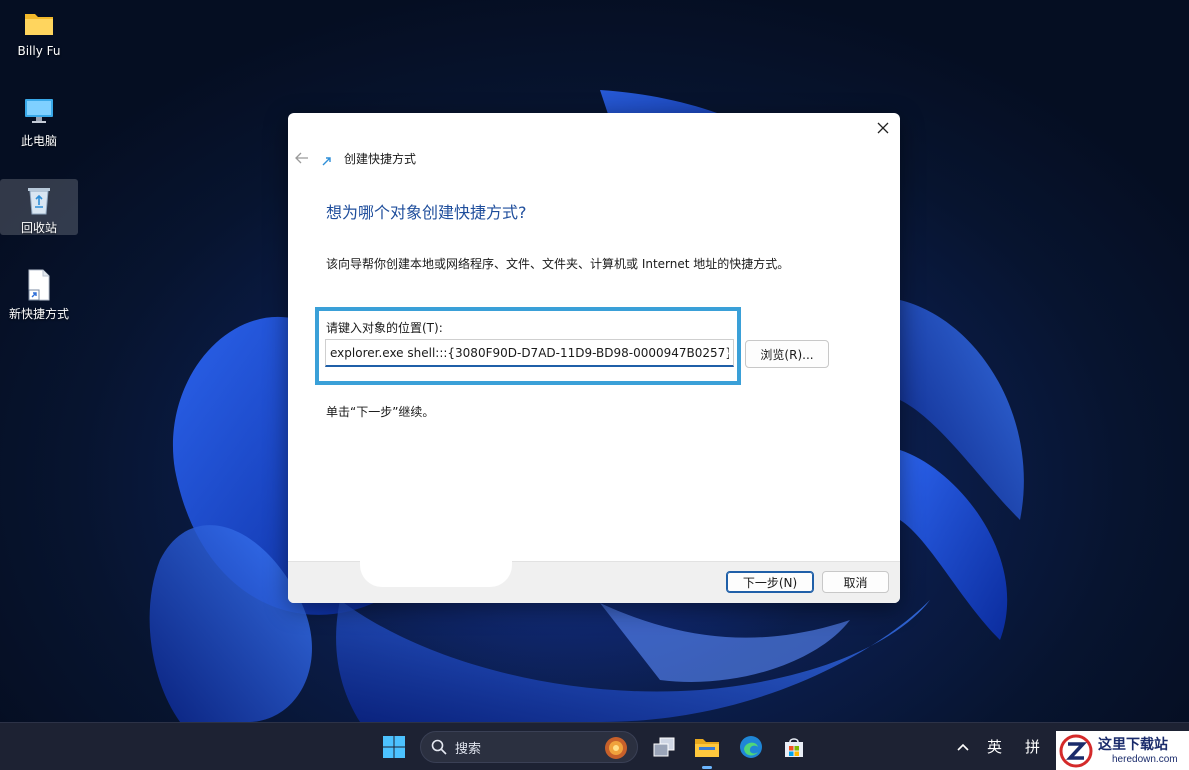 This screenshot has height=770, width=1189. I want to click on site-watermark: 这里下载站 heredown.com, so click(1122, 750).